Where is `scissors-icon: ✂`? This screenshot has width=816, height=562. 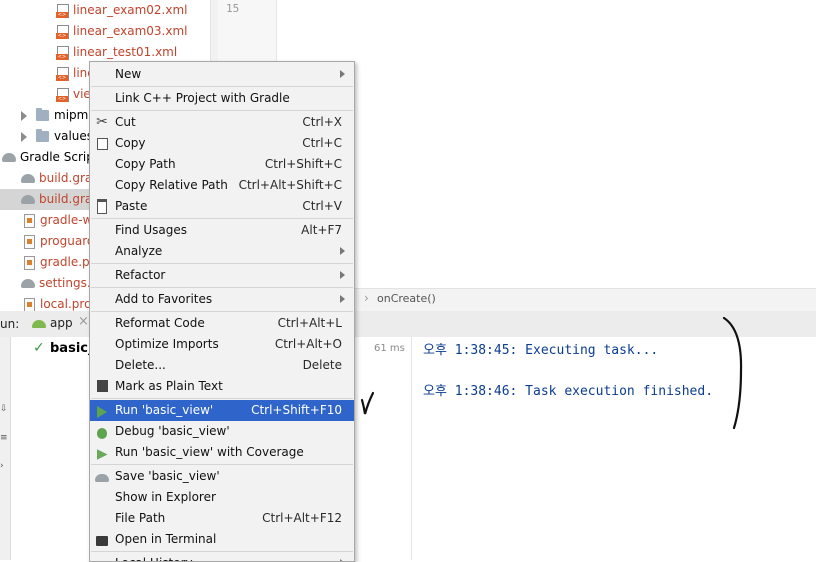
scissors-icon: ✂ is located at coordinates (102, 122).